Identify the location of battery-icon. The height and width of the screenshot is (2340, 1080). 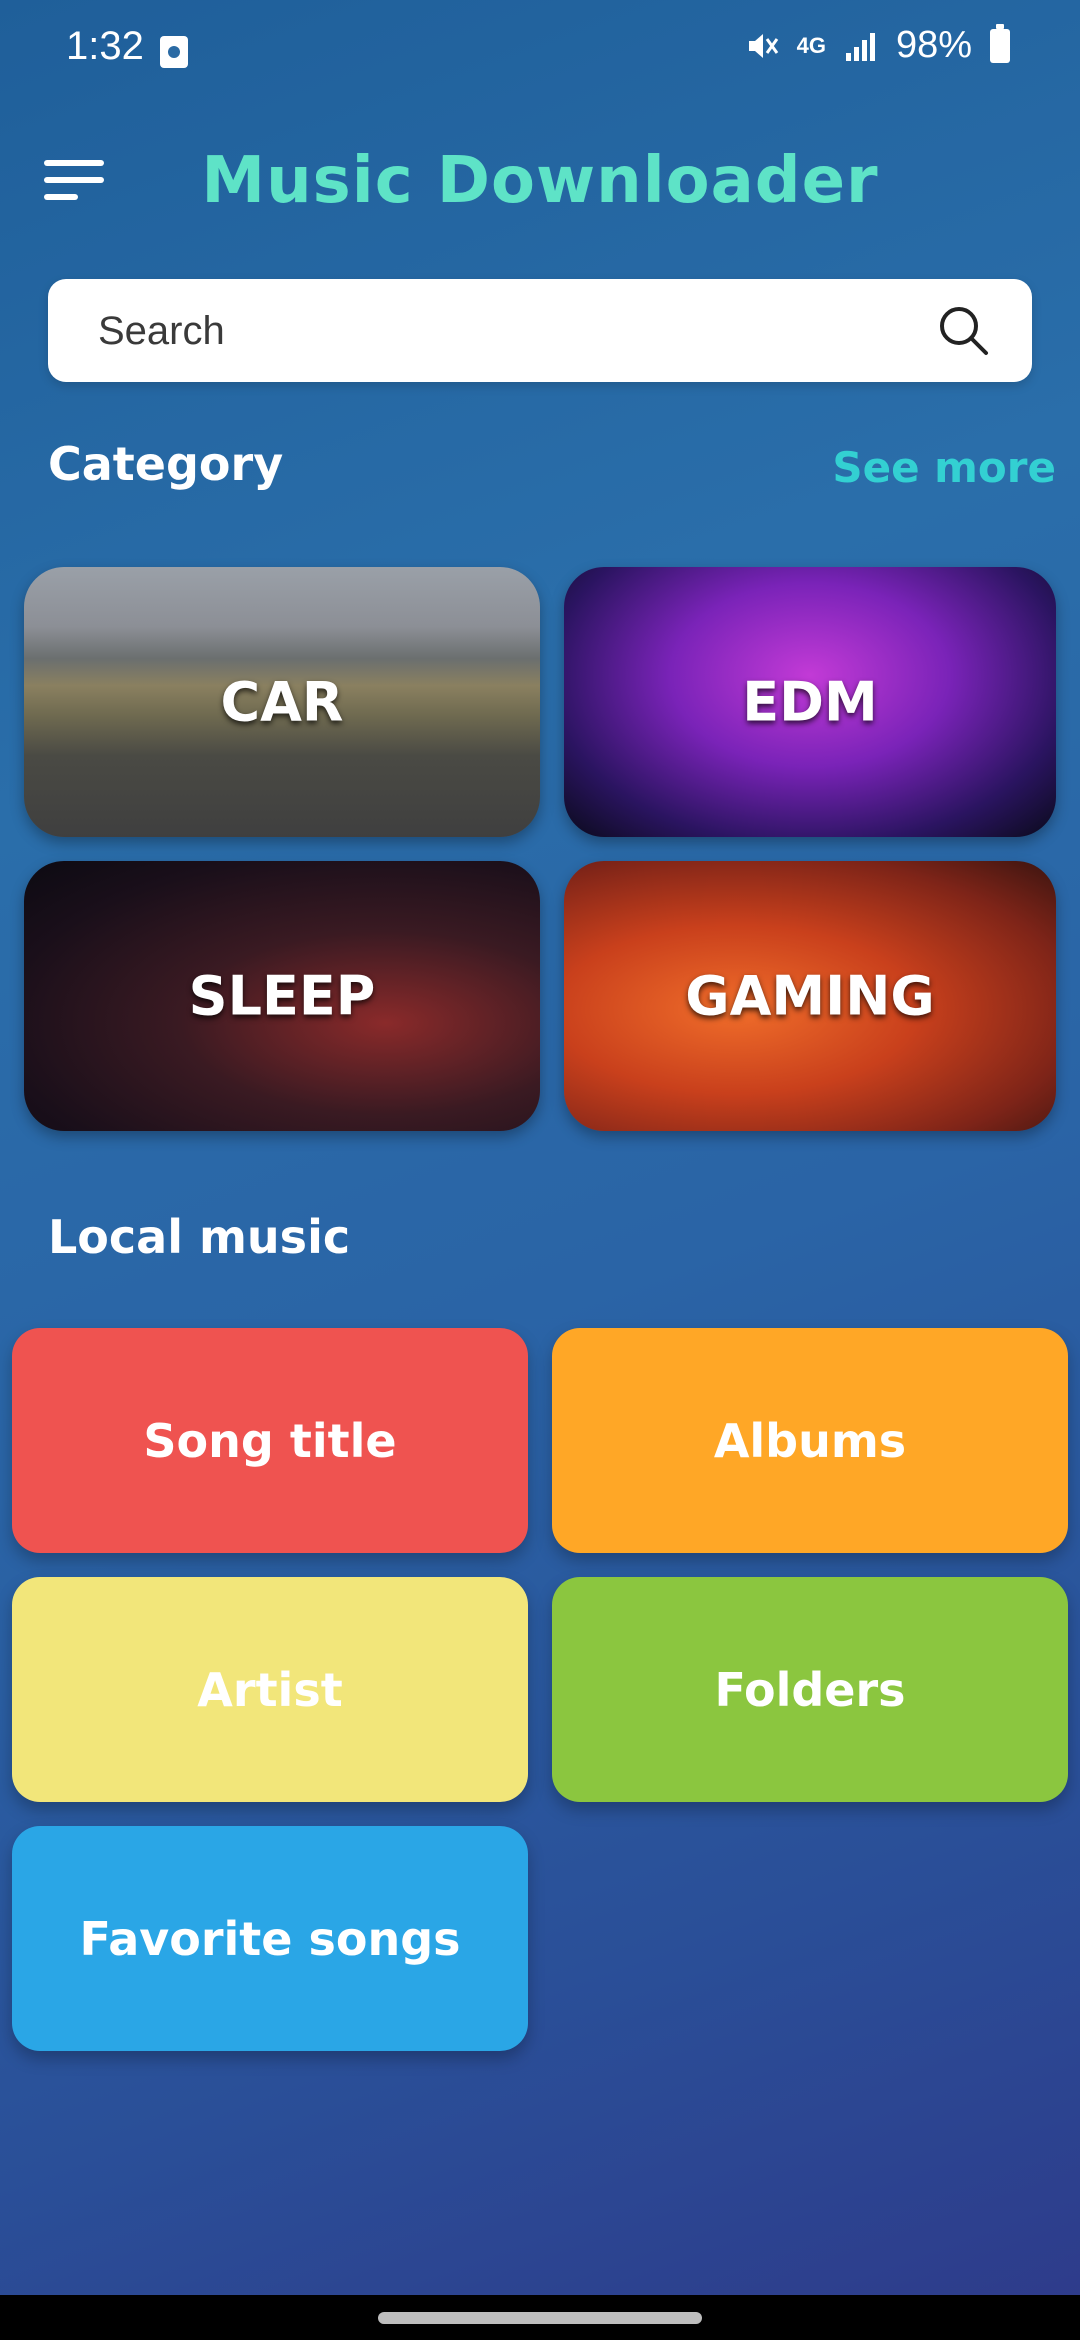
(1000, 43).